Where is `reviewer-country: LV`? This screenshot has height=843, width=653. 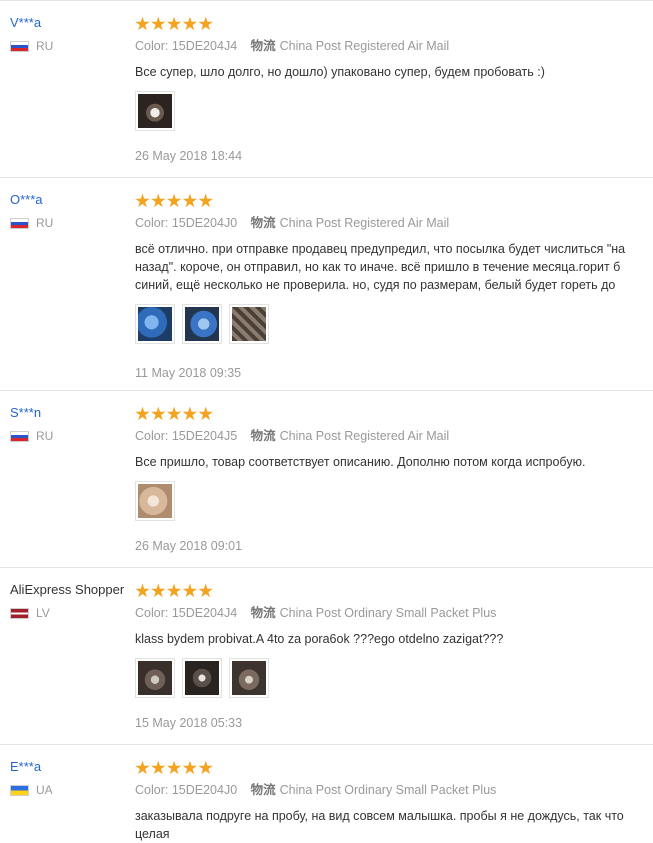 reviewer-country: LV is located at coordinates (70, 613).